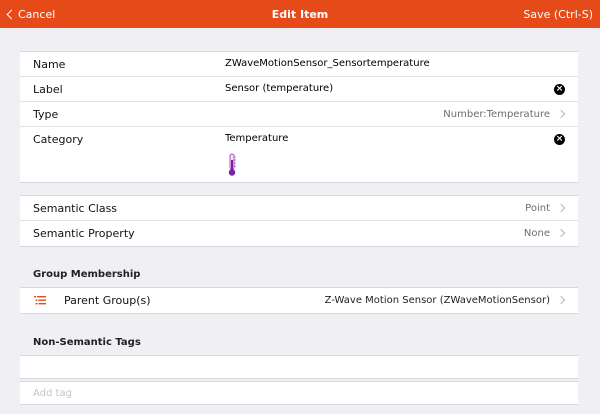 This screenshot has height=414, width=600. I want to click on category-label: Category, so click(58, 139).